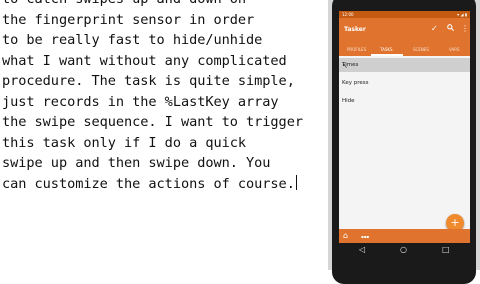 The height and width of the screenshot is (284, 480). What do you see at coordinates (164, 5) in the screenshot?
I see `editor-line: to catch swipes up and down on` at bounding box center [164, 5].